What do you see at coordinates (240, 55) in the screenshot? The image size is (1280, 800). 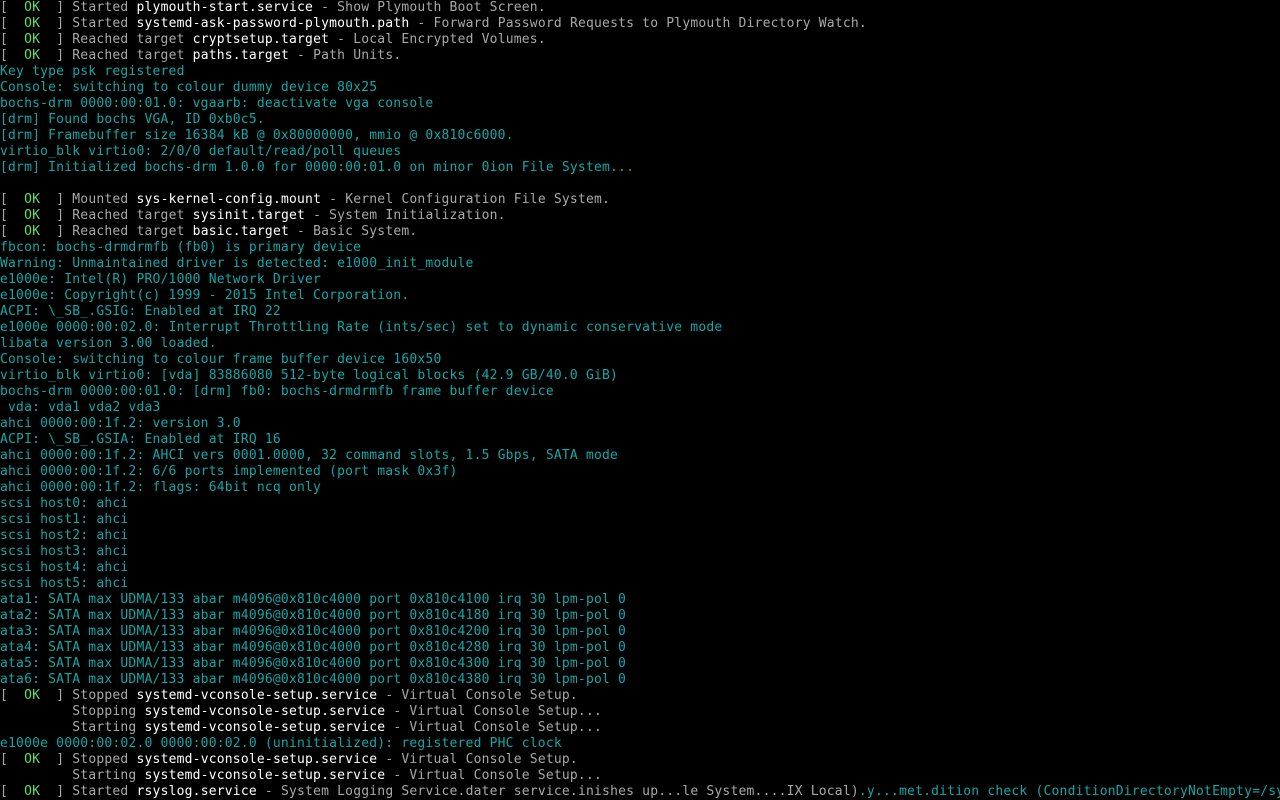 I see `unit-name: paths.target` at bounding box center [240, 55].